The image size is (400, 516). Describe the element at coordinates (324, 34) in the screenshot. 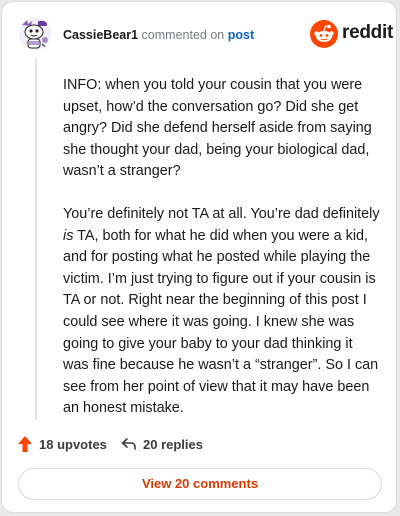

I see `reddit-snoo-icon` at that location.